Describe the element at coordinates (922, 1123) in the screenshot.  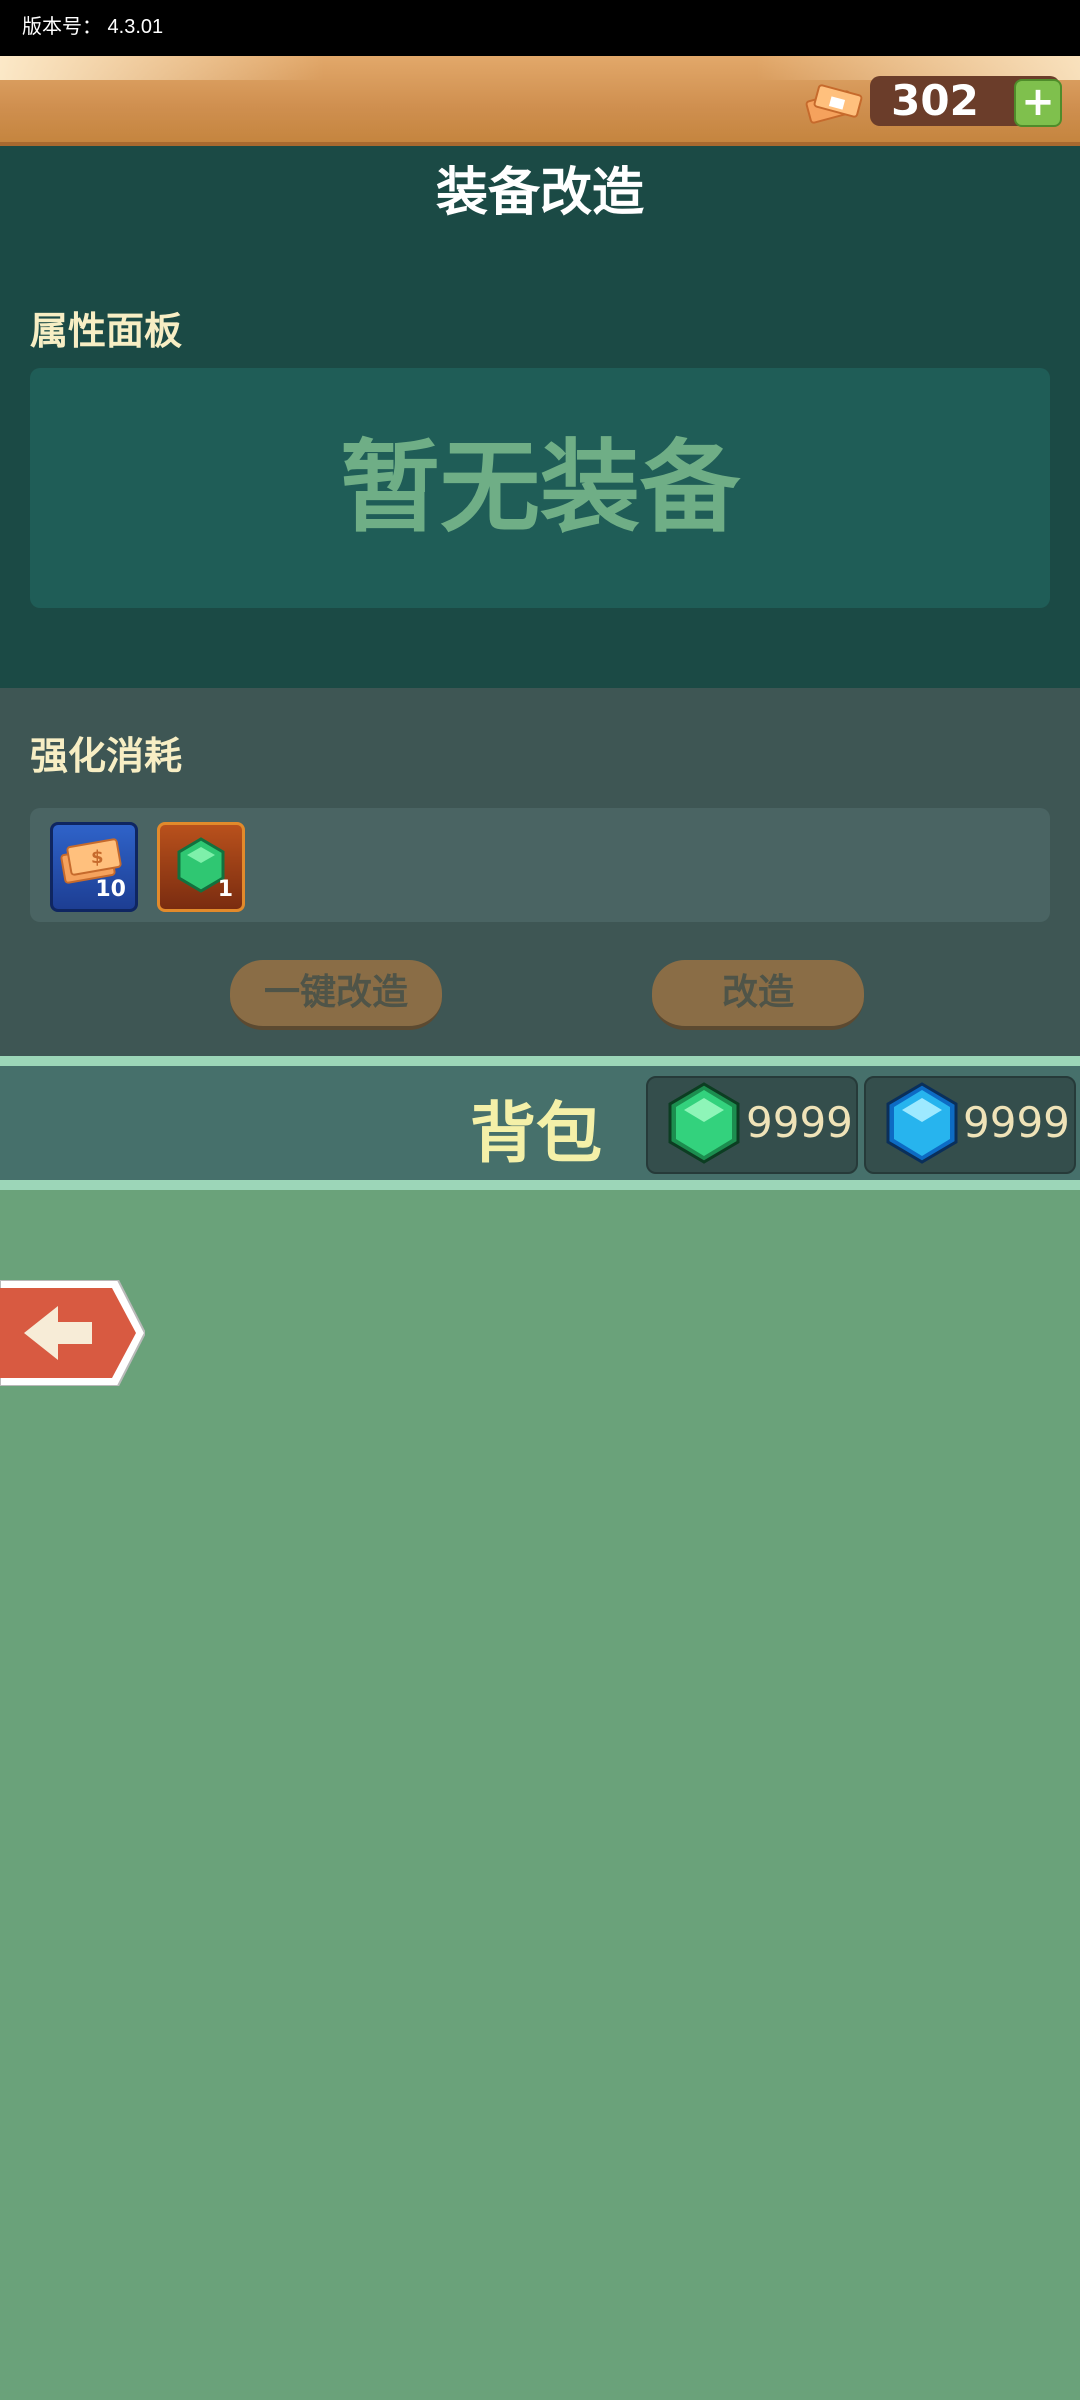
I see `blue-gem-icon` at that location.